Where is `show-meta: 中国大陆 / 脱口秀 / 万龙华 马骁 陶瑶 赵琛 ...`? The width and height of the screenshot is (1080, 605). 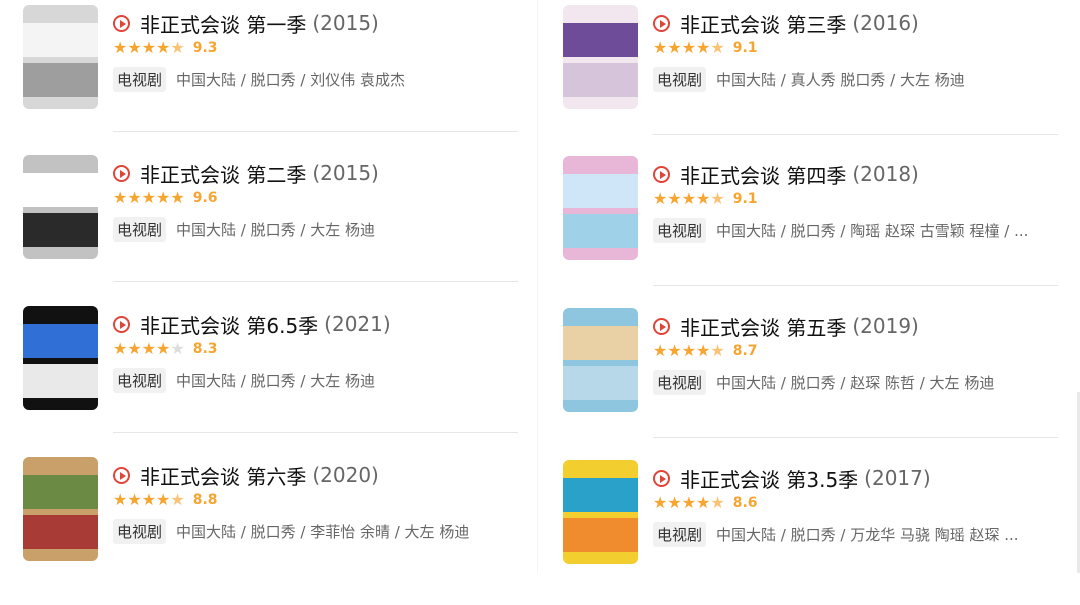
show-meta: 中国大陆 / 脱口秀 / 万龙华 马骁 陶瑶 赵琛 ... is located at coordinates (867, 534).